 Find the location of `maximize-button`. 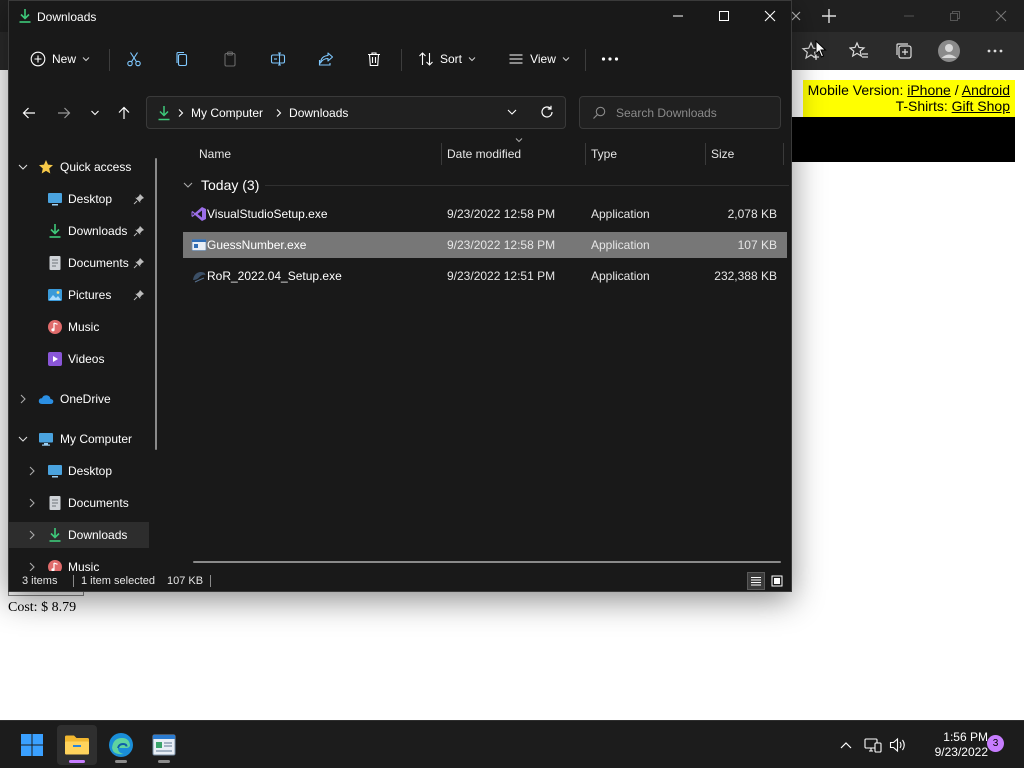

maximize-button is located at coordinates (724, 16).